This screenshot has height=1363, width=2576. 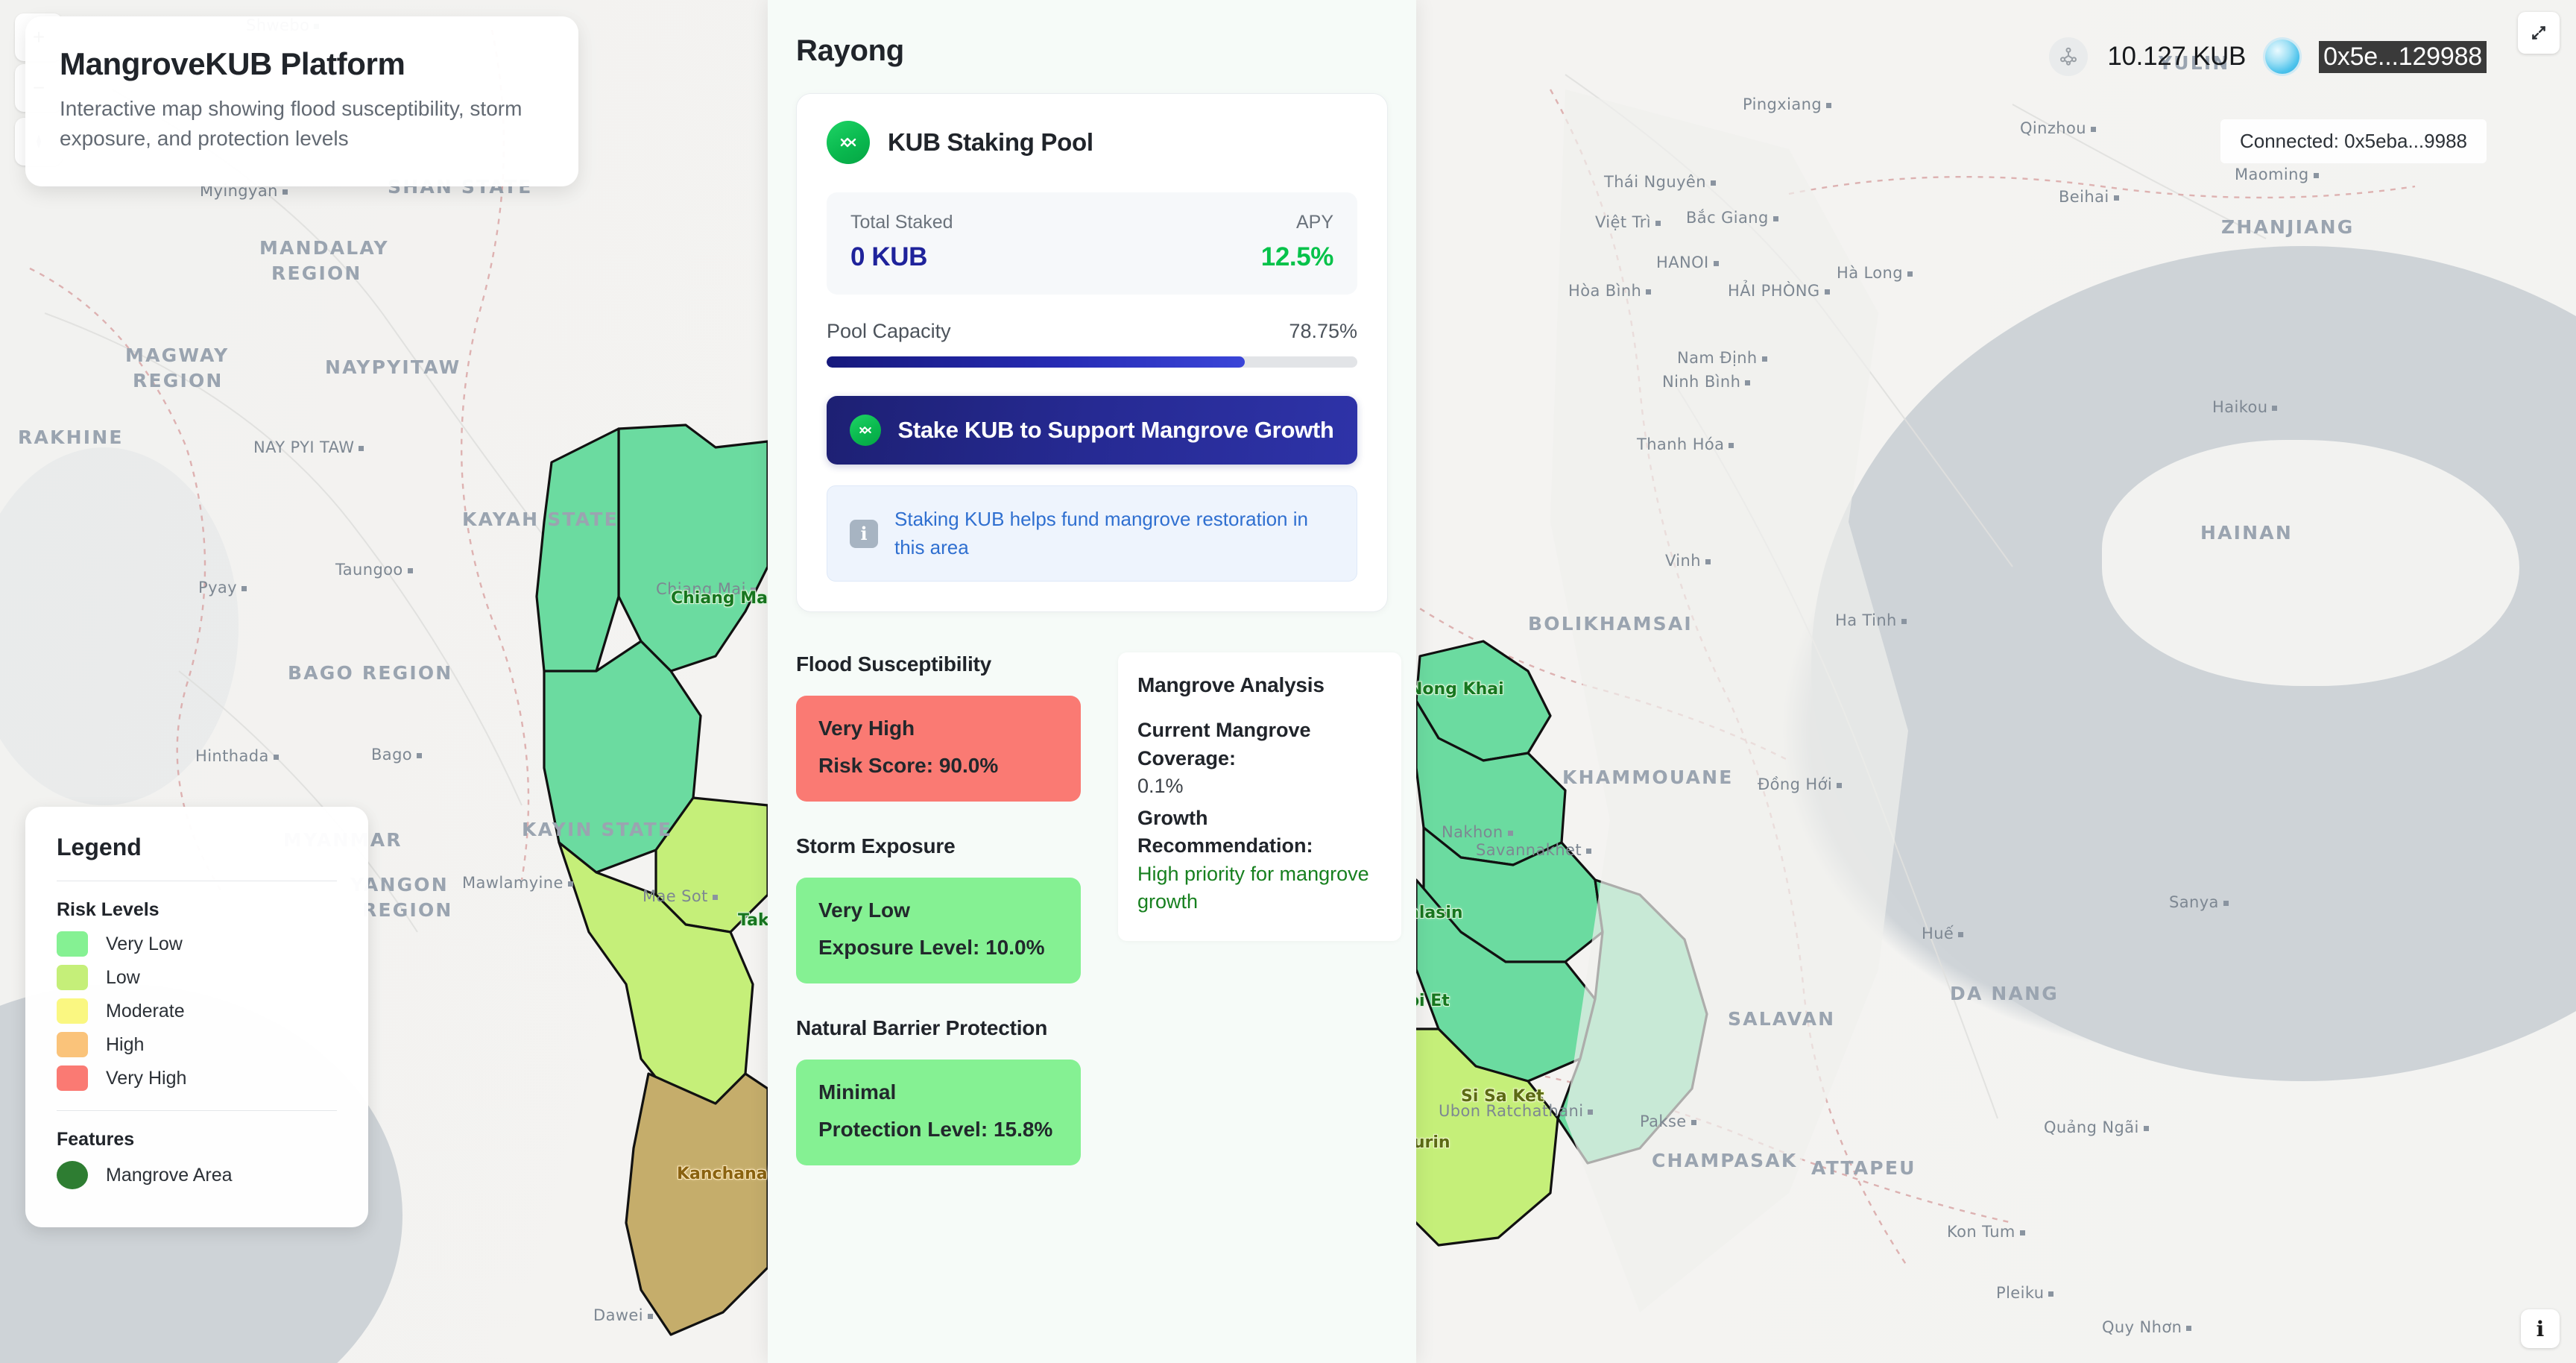 What do you see at coordinates (2403, 56) in the screenshot?
I see `wallet-address-chip: 0x5e...129988` at bounding box center [2403, 56].